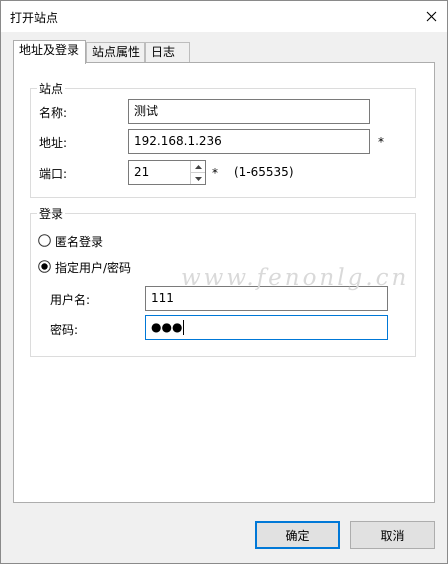 Image resolution: width=448 pixels, height=564 pixels. What do you see at coordinates (297, 535) in the screenshot?
I see `ok-button: 确定` at bounding box center [297, 535].